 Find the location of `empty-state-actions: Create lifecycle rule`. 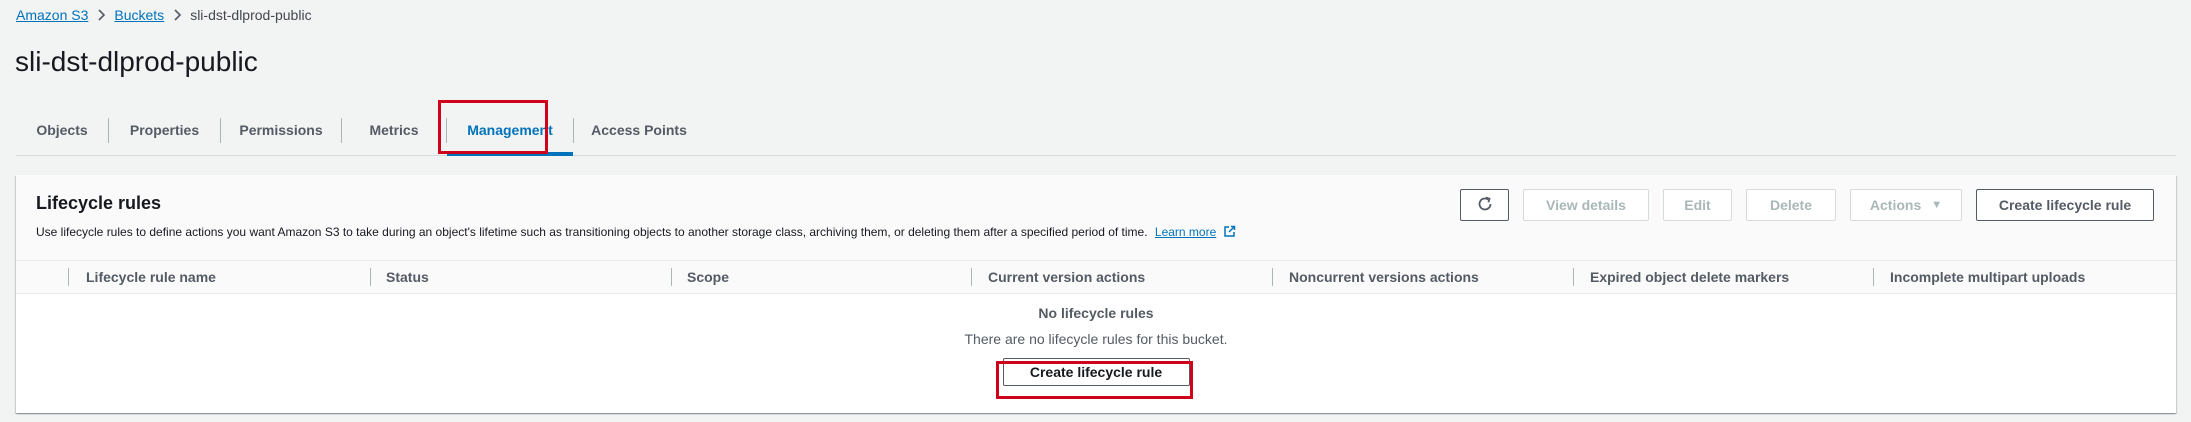

empty-state-actions: Create lifecycle rule is located at coordinates (1096, 372).